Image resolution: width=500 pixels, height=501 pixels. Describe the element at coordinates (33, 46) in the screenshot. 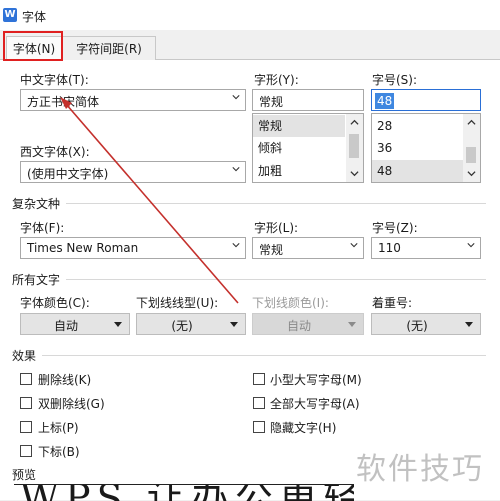

I see `tab-highlight-box` at that location.